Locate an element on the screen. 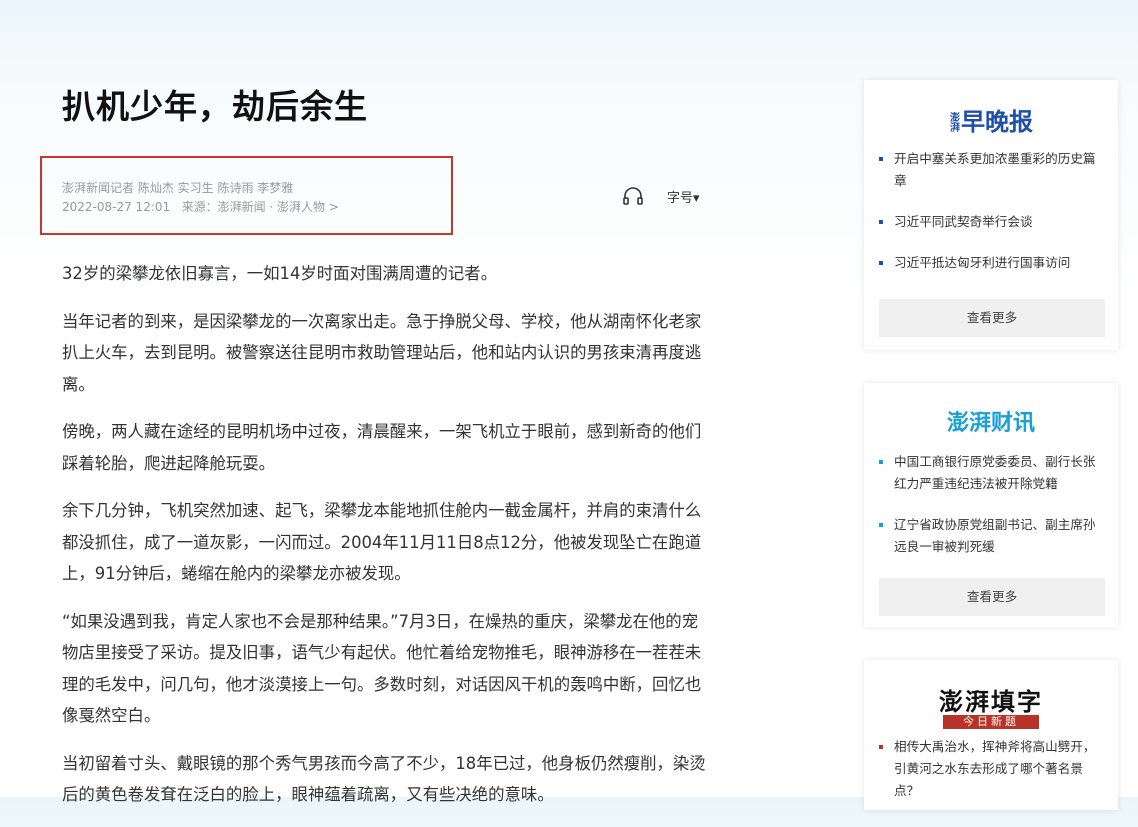 This screenshot has width=1138, height=827. logo-subtitle: 今日新题 is located at coordinates (991, 722).